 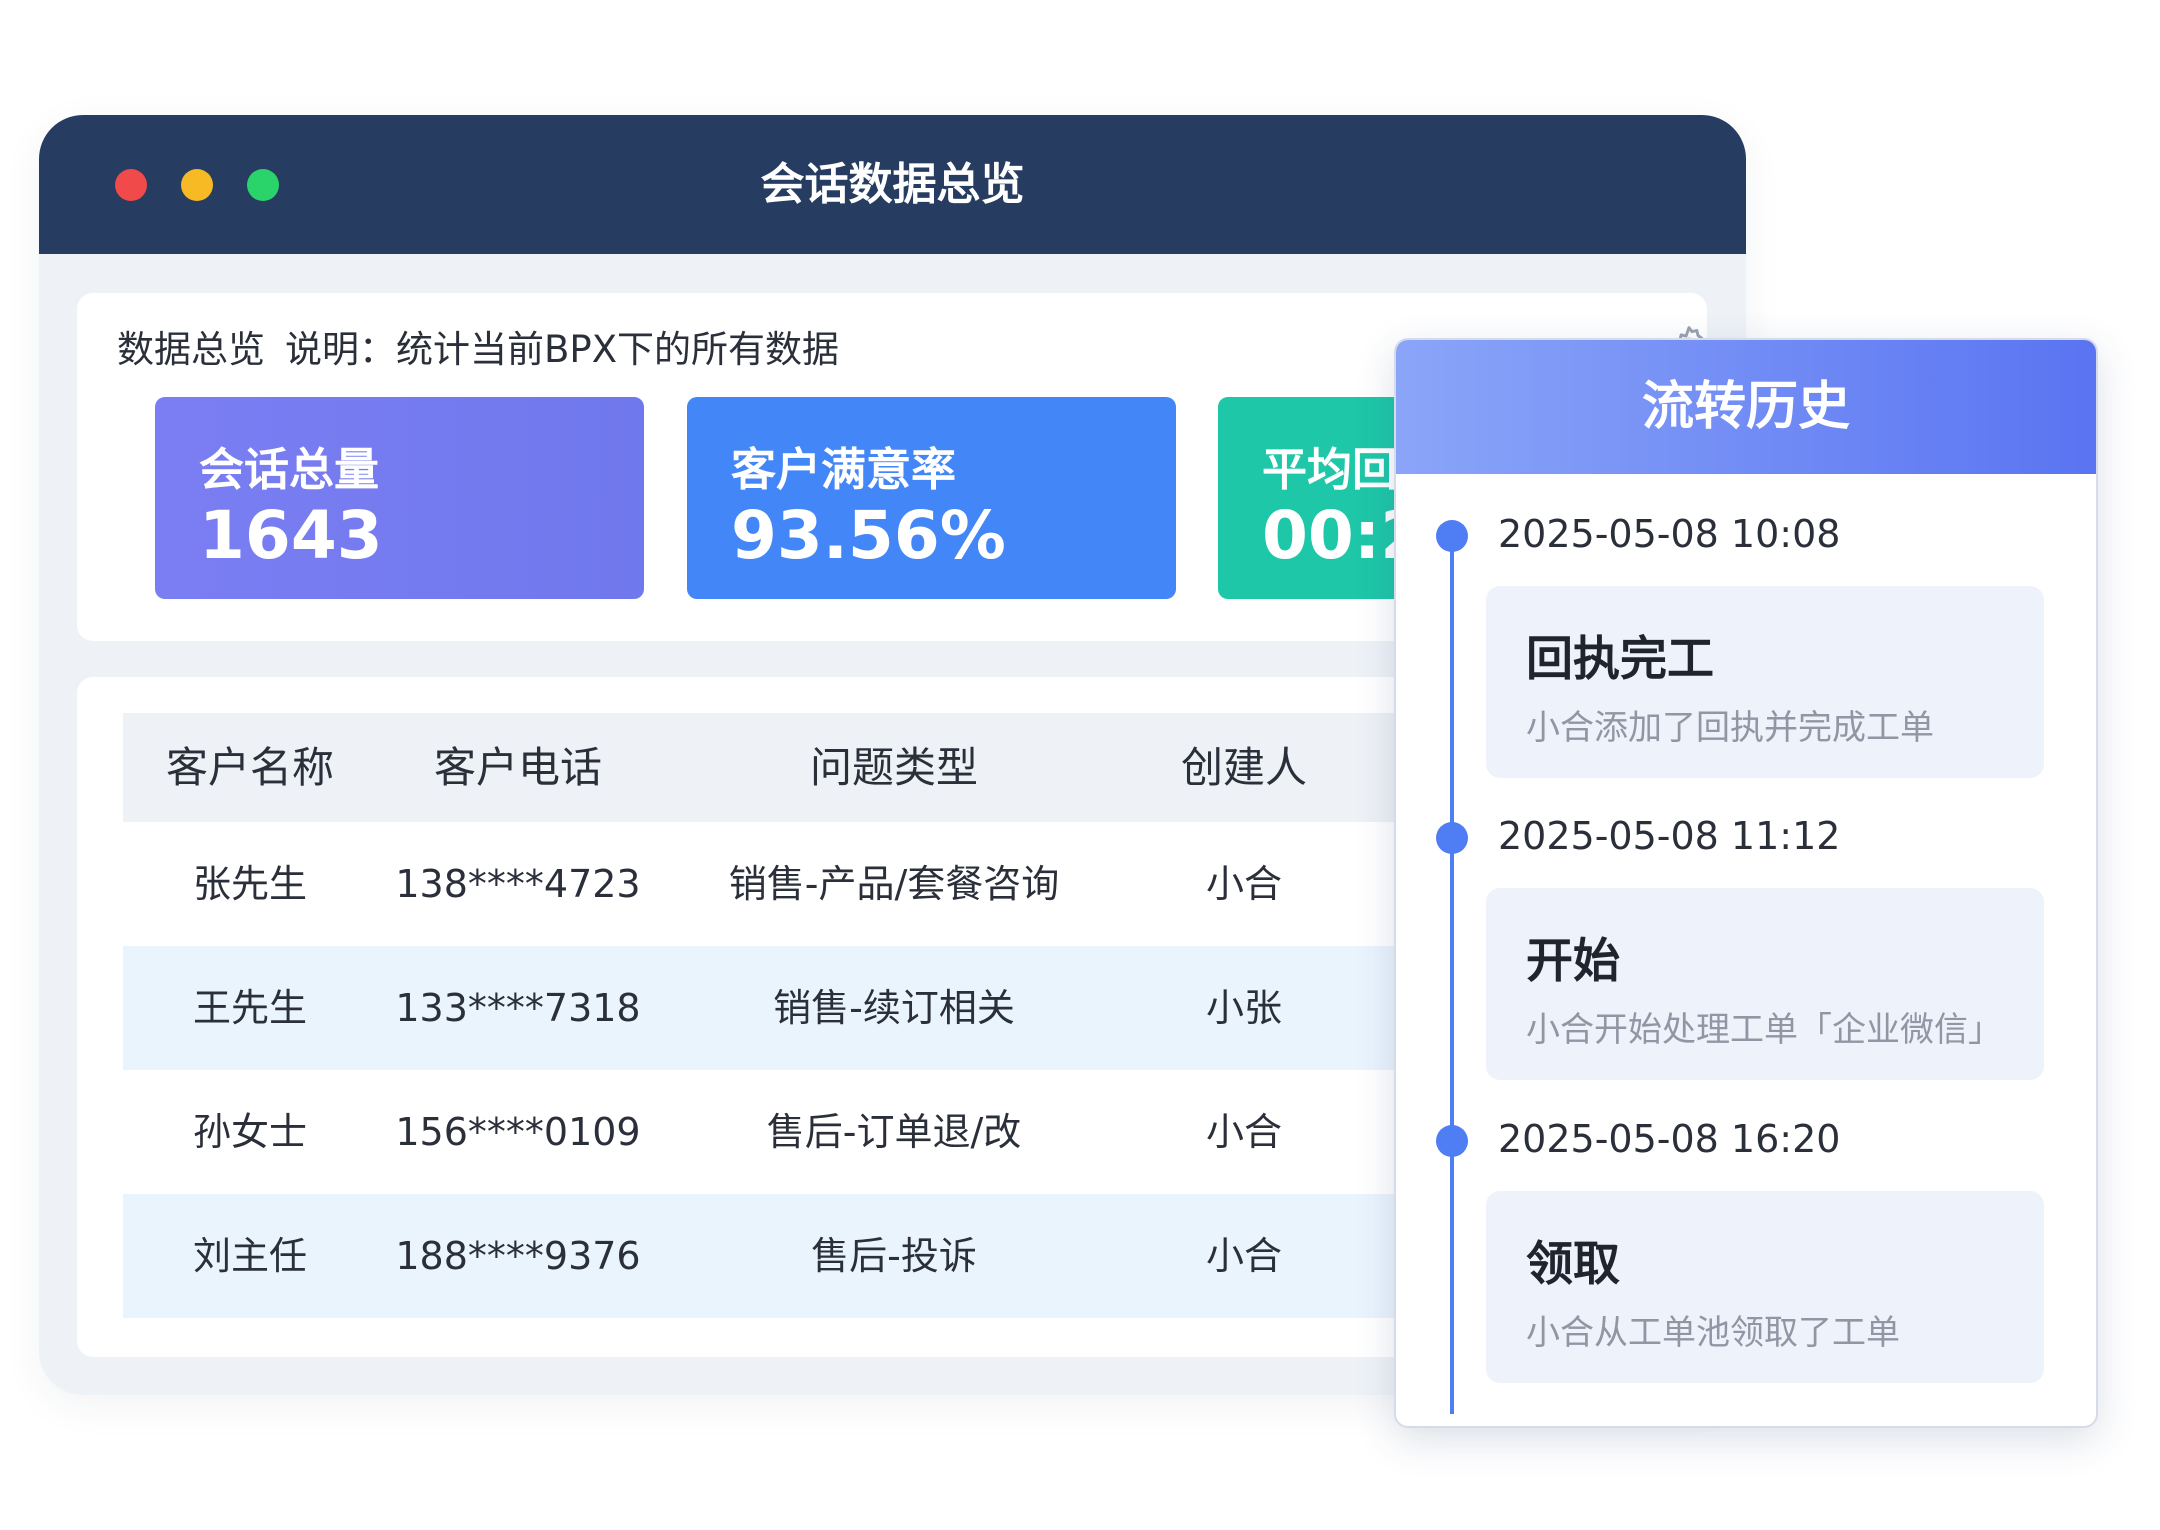 I want to click on cell-customer-name: 张先生, so click(x=249, y=884).